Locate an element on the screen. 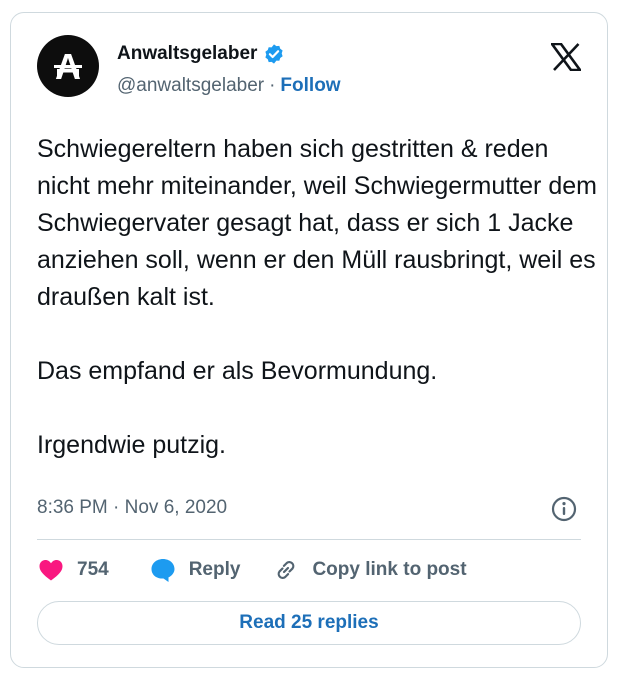 This screenshot has height=682, width=620. reply-label: Reply is located at coordinates (214, 569).